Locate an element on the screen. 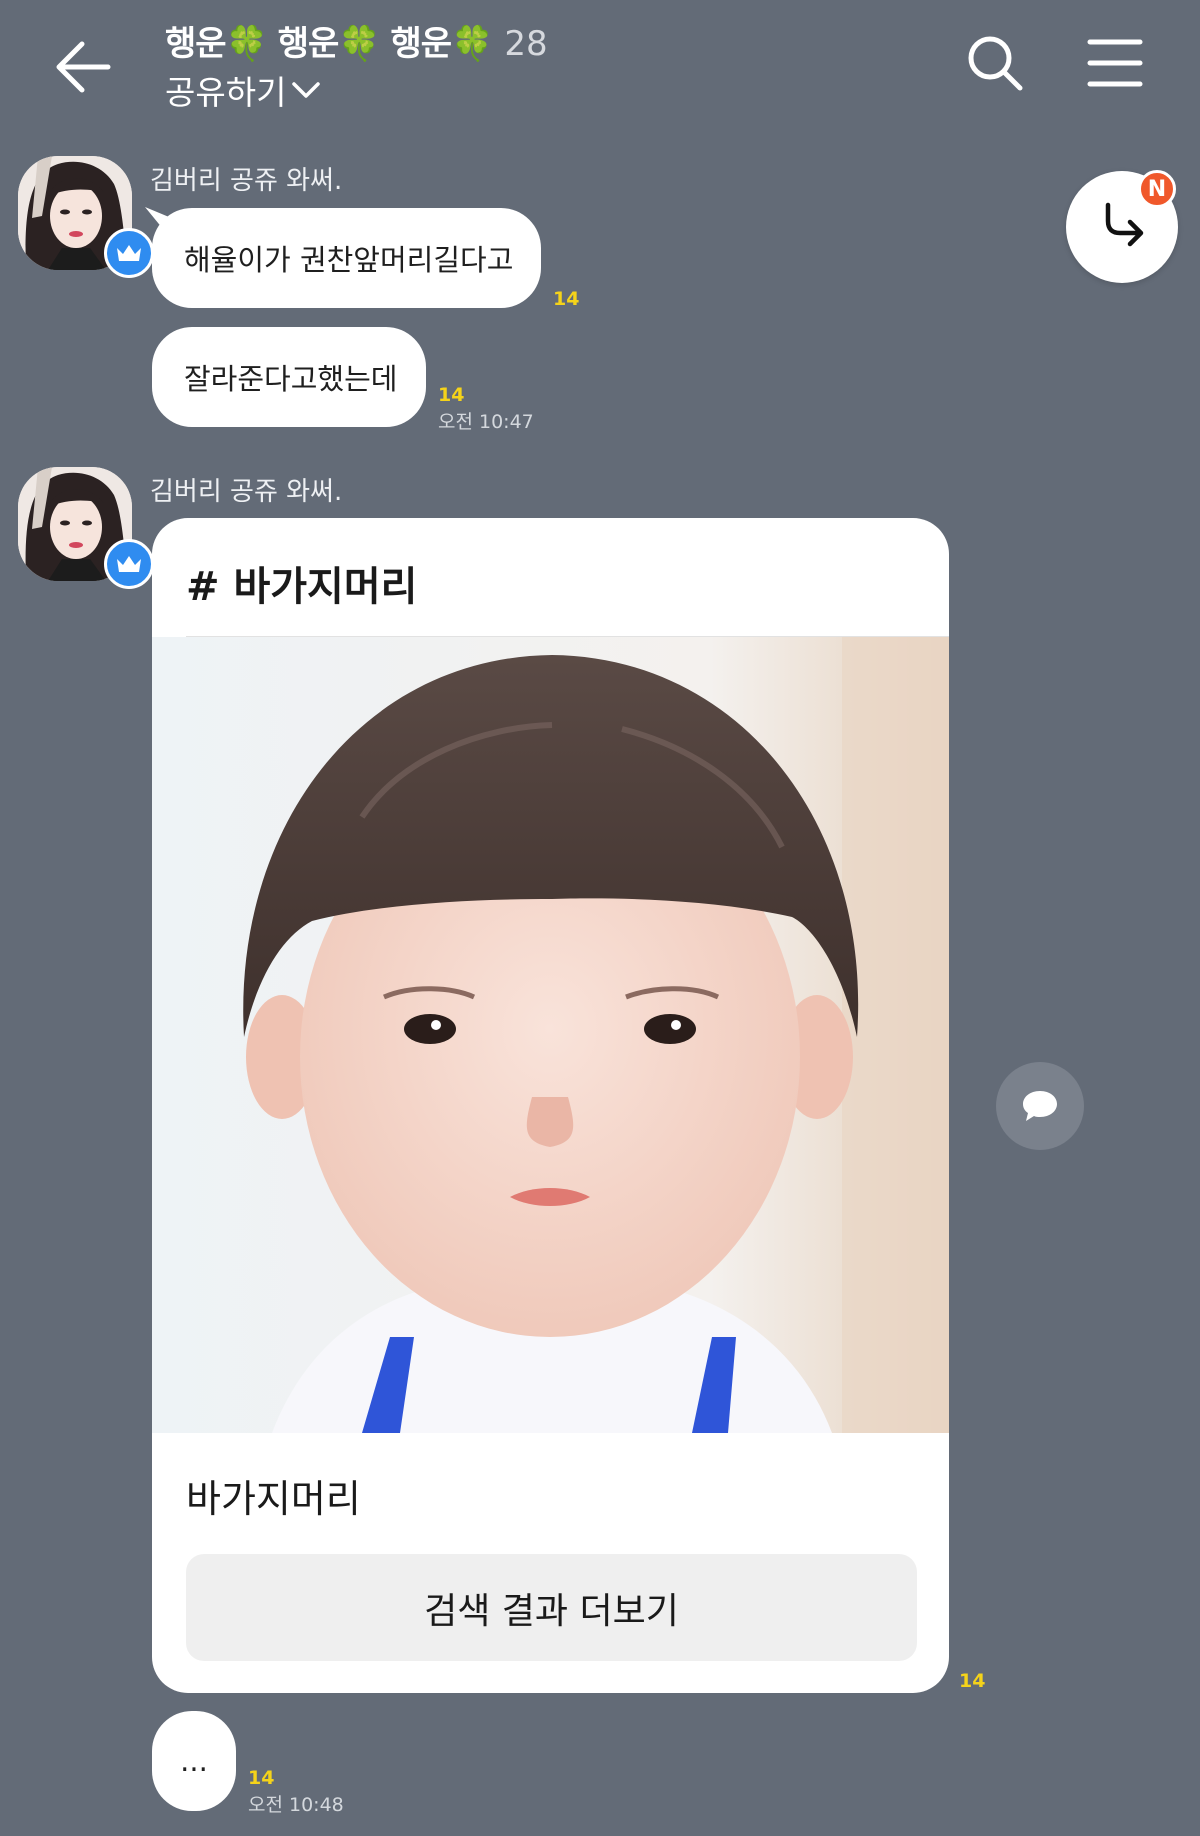 The height and width of the screenshot is (1836, 1200). menu-icon is located at coordinates (1115, 63).